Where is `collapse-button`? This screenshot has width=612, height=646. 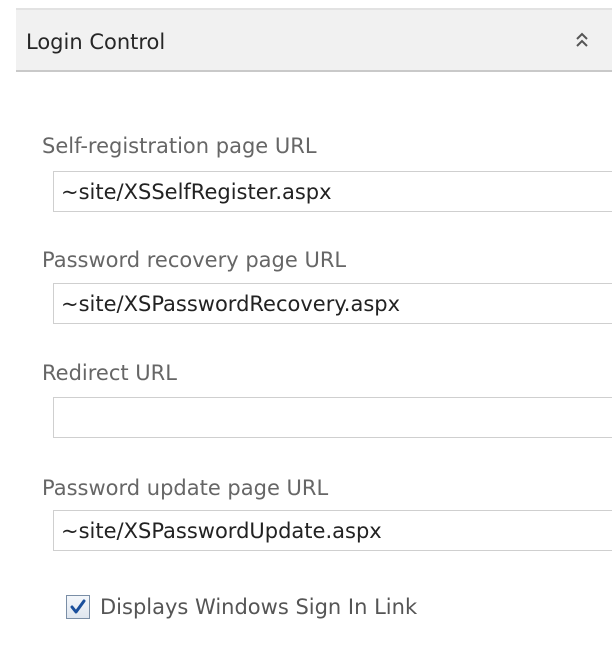 collapse-button is located at coordinates (582, 41).